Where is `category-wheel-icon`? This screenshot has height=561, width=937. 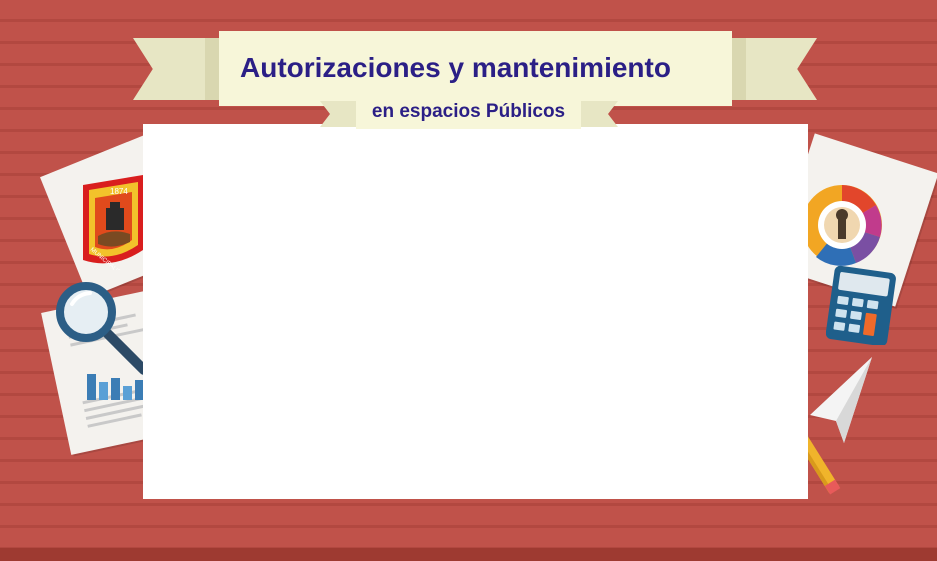 category-wheel-icon is located at coordinates (844, 225).